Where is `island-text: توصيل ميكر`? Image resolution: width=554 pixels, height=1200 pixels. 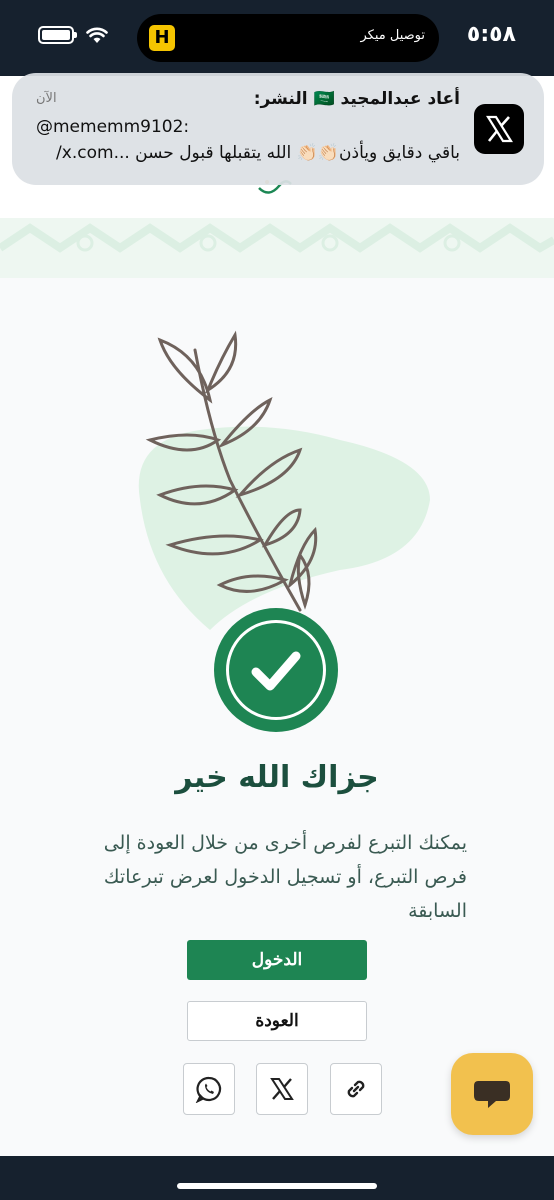 island-text: توصيل ميكر is located at coordinates (392, 35).